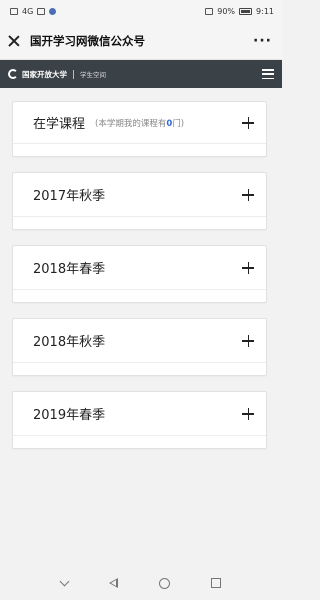 This screenshot has height=600, width=320. Describe the element at coordinates (64, 581) in the screenshot. I see `hide-keyboard-icon` at that location.